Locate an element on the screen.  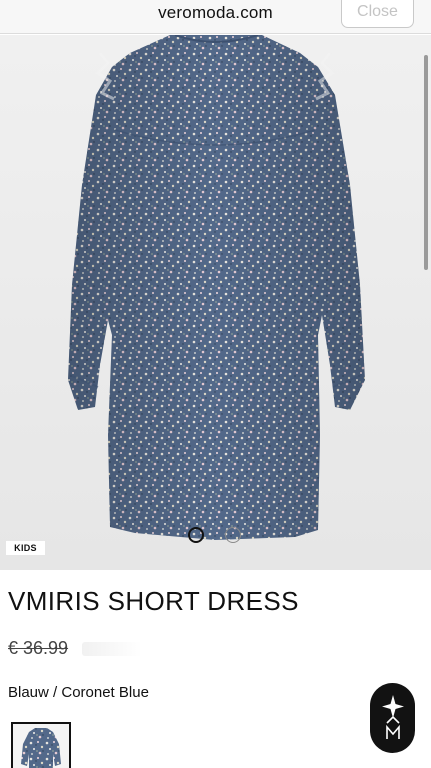
swatch-dress-icon is located at coordinates (41, 746).